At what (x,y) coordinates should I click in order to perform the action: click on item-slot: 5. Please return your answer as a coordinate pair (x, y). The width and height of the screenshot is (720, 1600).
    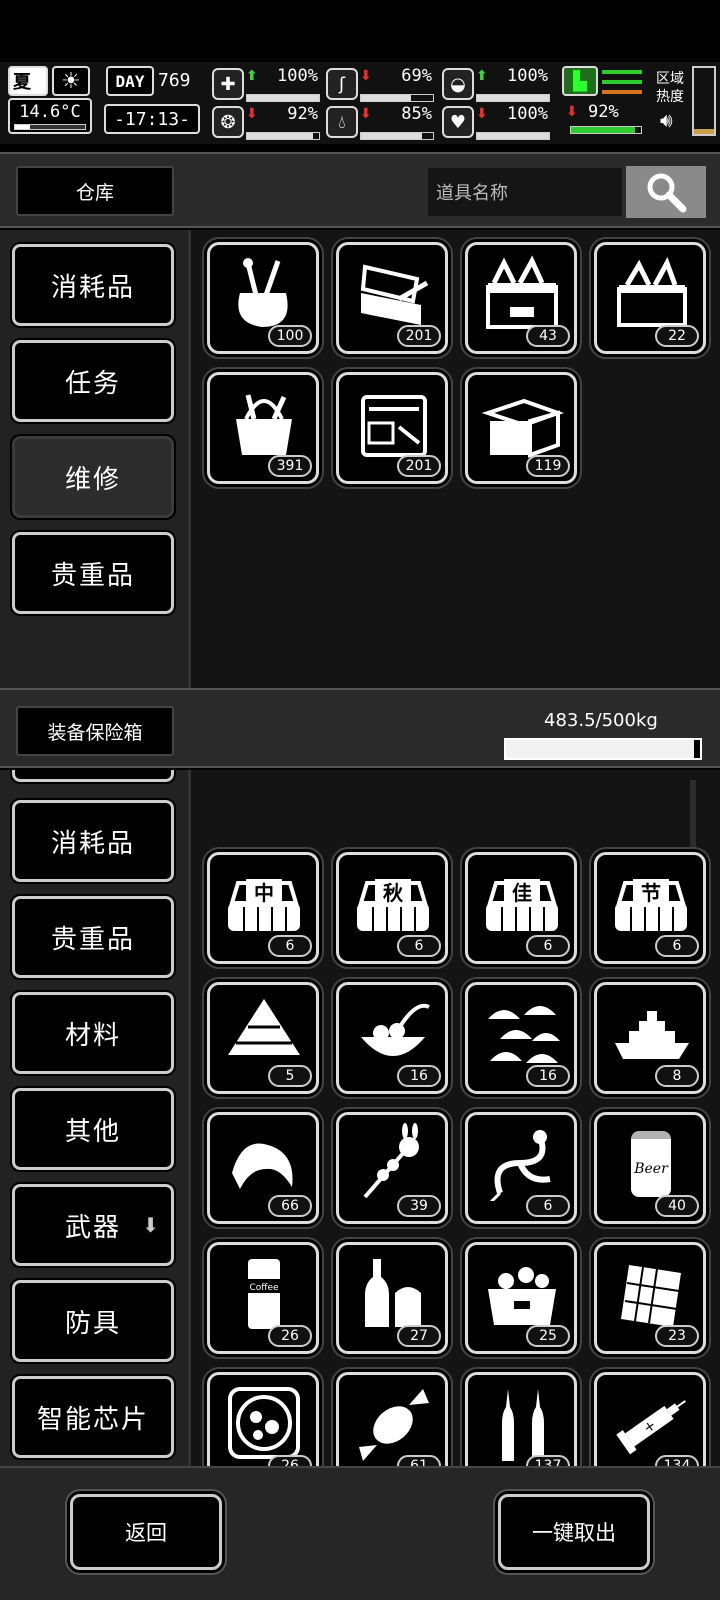
    Looking at the image, I should click on (263, 1038).